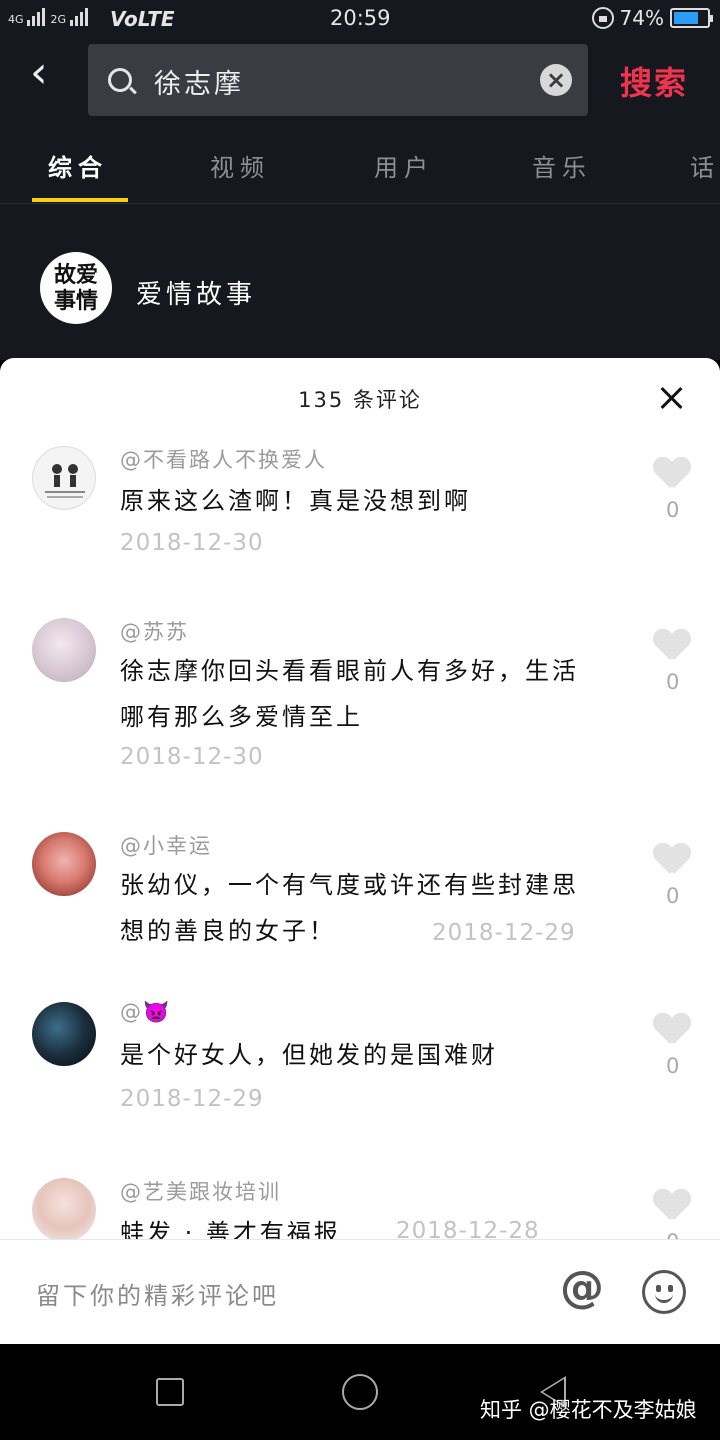 This screenshot has width=720, height=1440. Describe the element at coordinates (360, 400) in the screenshot. I see `comments-count-title: 135 条评论` at that location.